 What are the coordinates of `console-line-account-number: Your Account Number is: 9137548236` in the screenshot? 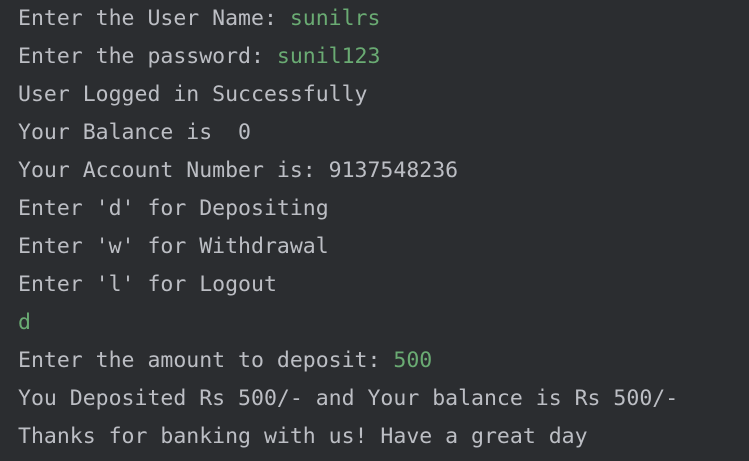 It's located at (383, 176).